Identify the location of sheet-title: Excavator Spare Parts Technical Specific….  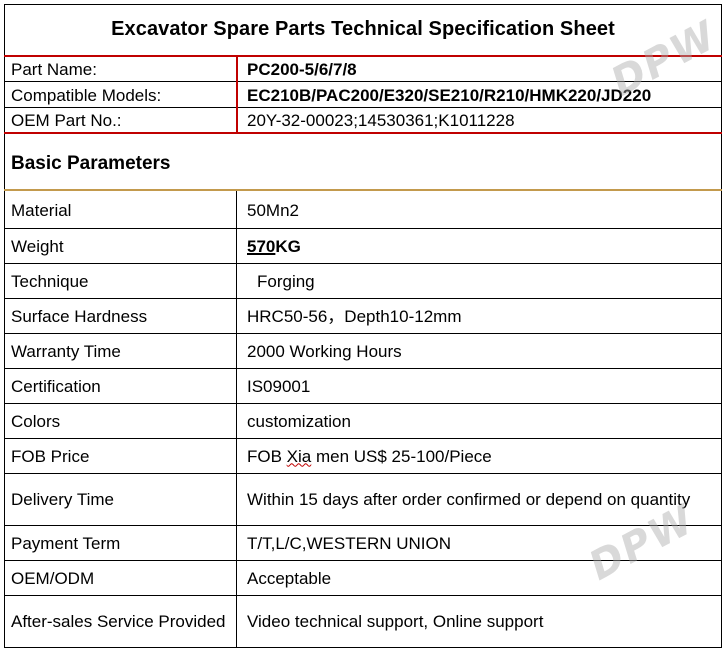
(363, 29).